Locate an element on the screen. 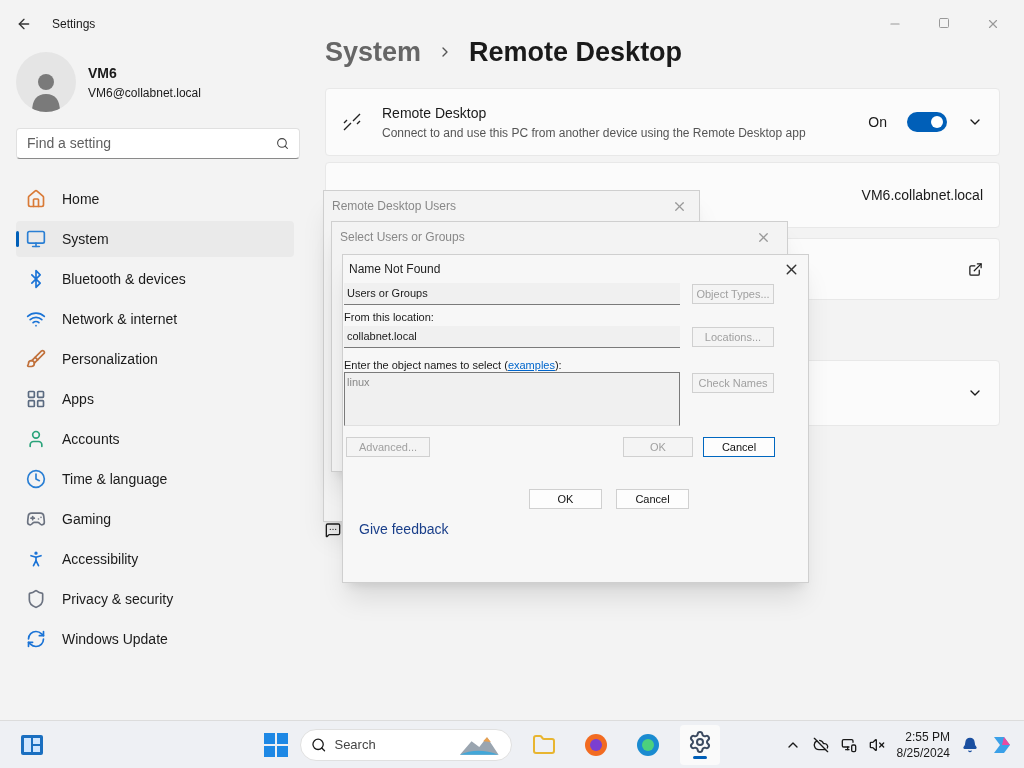 The height and width of the screenshot is (768, 1024). home-icon is located at coordinates (36, 199).